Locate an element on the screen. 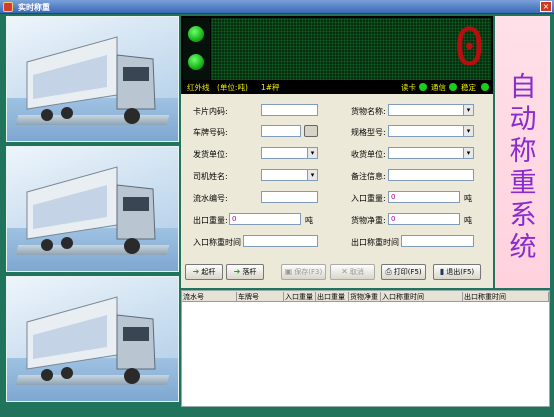 Image resolution: width=554 pixels, height=417 pixels. out-weight-unit: 吨 is located at coordinates (309, 220).